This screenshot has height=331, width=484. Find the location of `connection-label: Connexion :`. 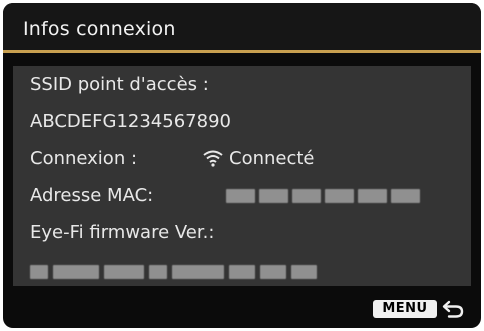

connection-label: Connexion : is located at coordinates (84, 158).